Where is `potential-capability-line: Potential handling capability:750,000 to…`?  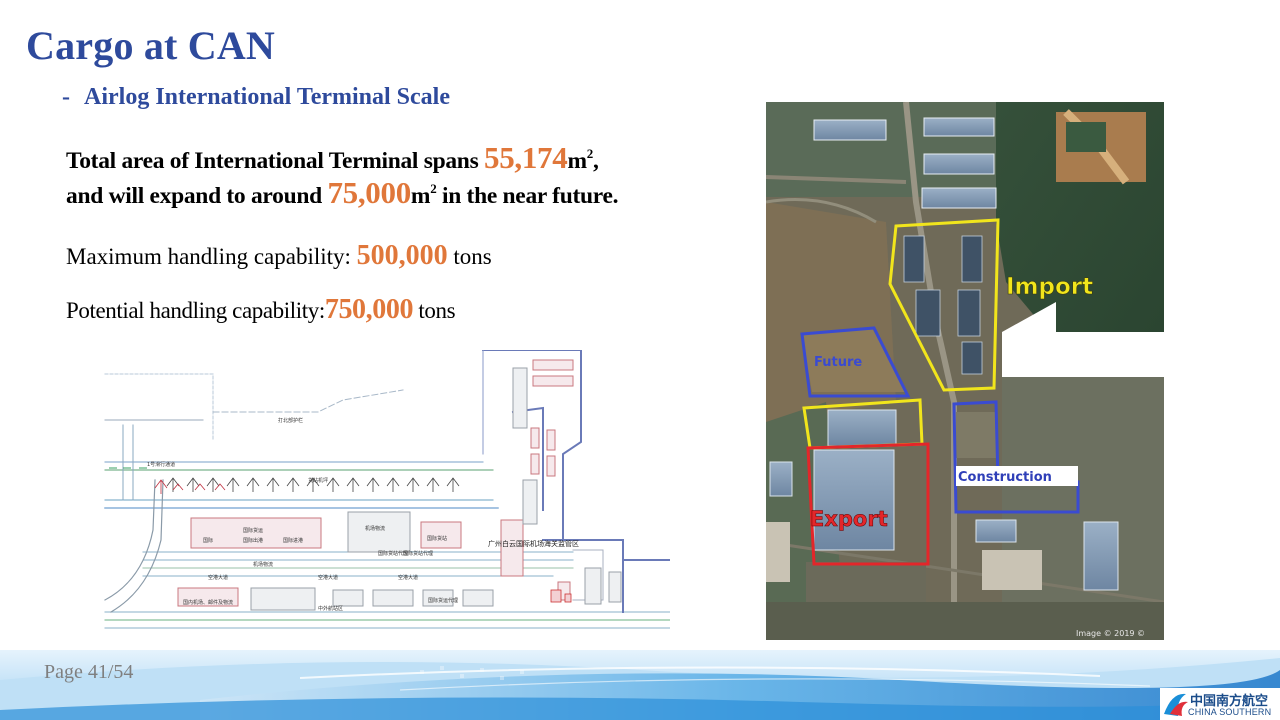
potential-capability-line: Potential handling capability:750,000 to… is located at coordinates (261, 310).